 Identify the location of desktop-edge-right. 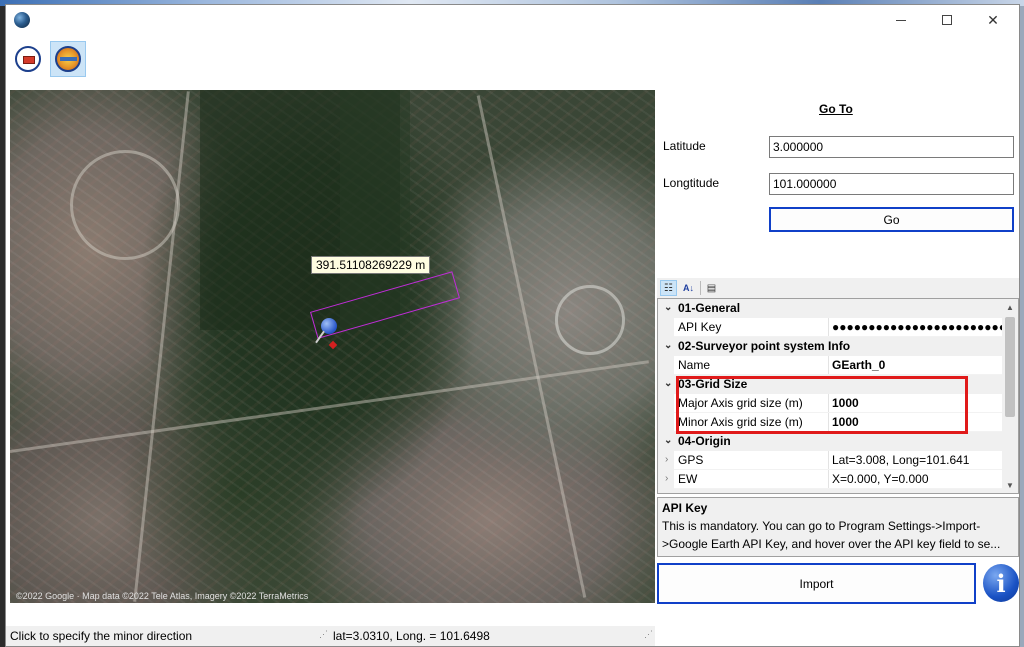
(1022, 326).